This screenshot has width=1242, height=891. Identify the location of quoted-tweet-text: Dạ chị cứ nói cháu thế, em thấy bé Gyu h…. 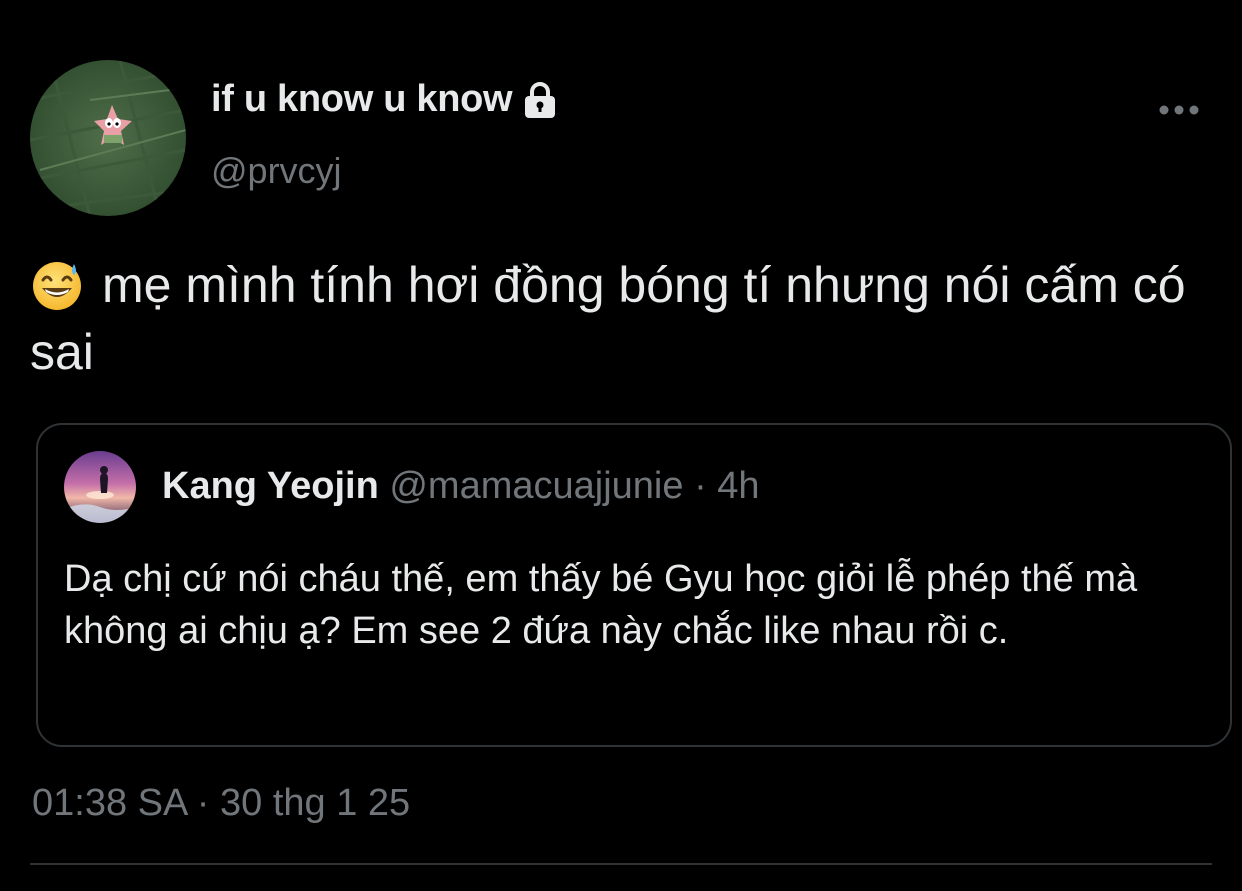
(601, 605).